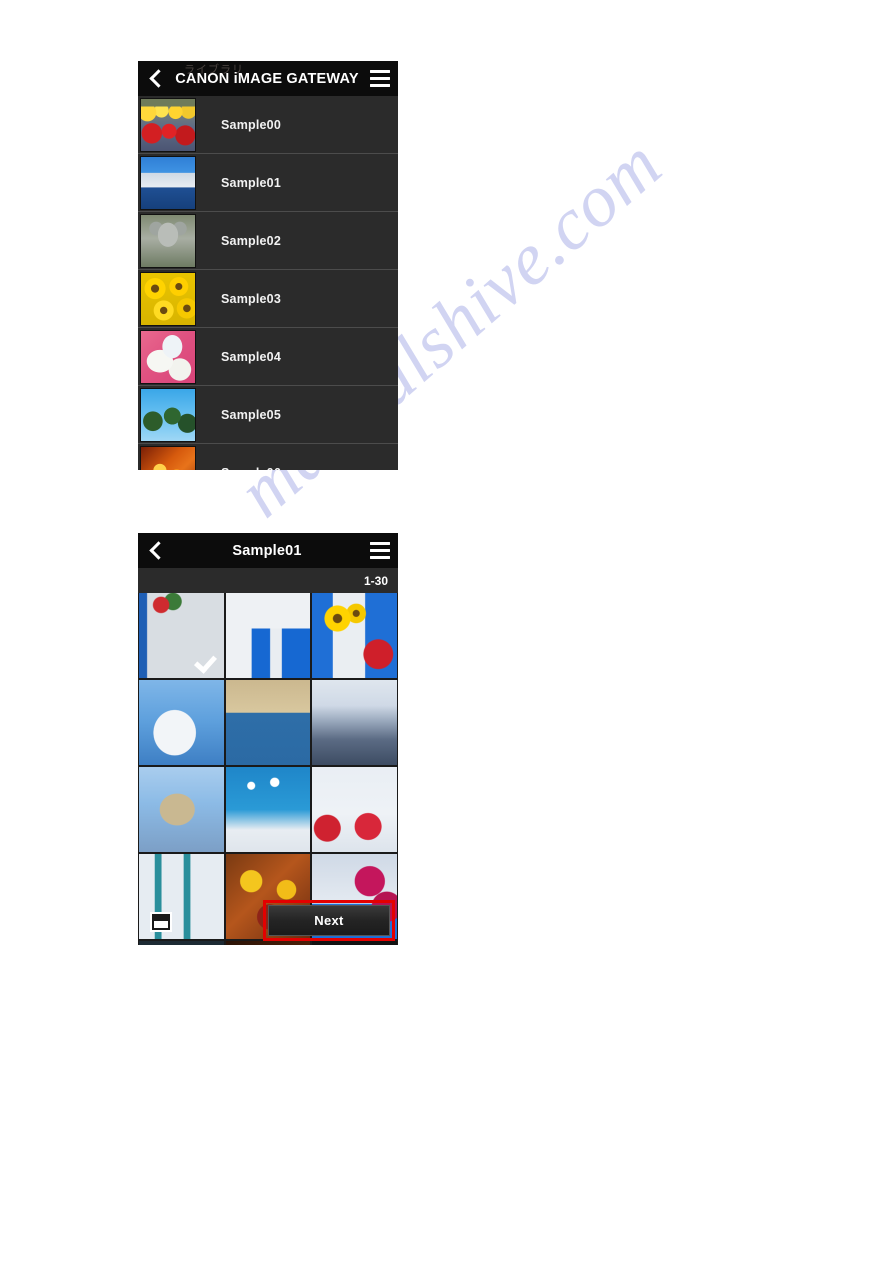 The height and width of the screenshot is (1263, 893). I want to click on checkmark-icon, so click(207, 661).